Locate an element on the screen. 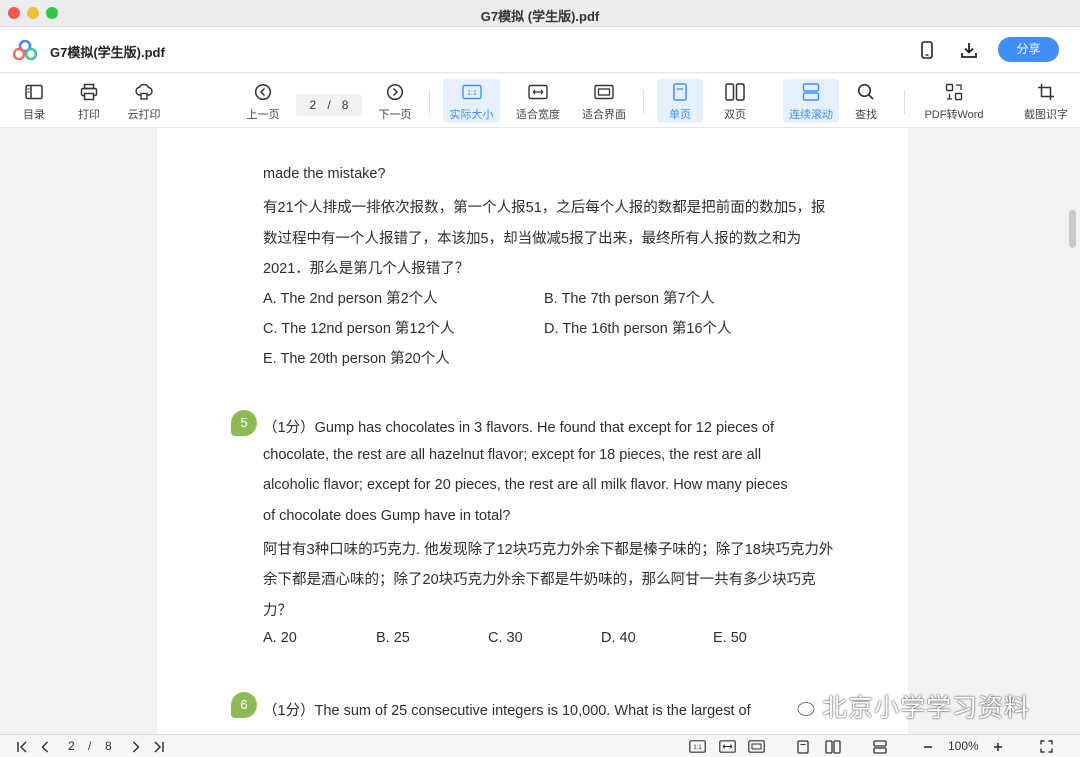  phone-icon is located at coordinates (927, 50).